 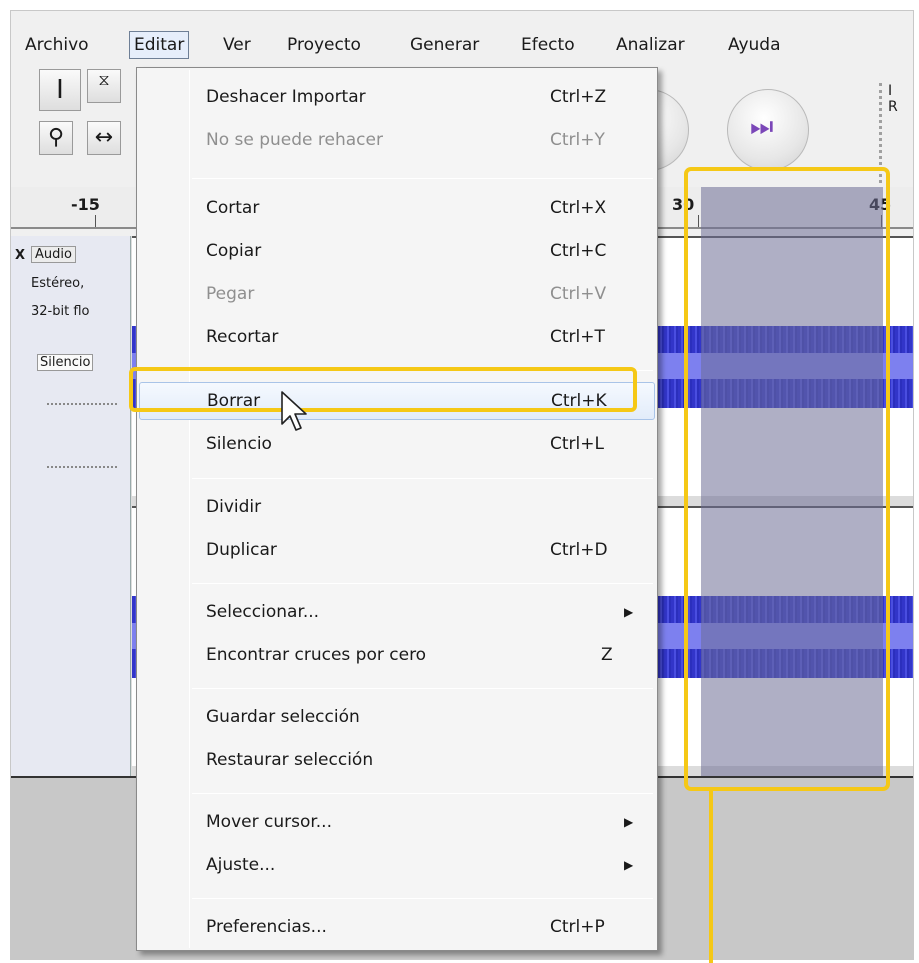 What do you see at coordinates (578, 208) in the screenshot?
I see `menu-item-shortcut: Ctrl+X` at bounding box center [578, 208].